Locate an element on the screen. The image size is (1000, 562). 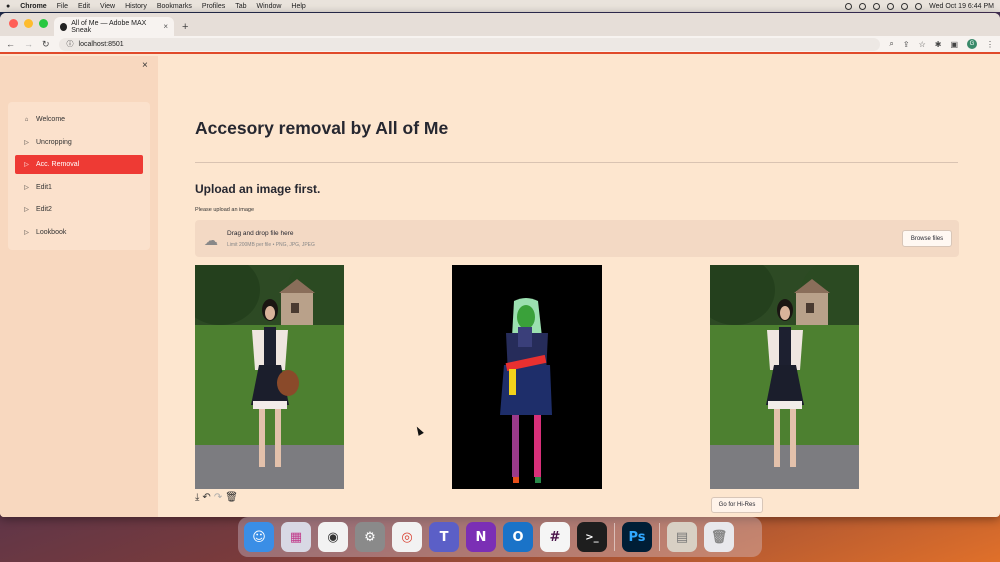
sidebar-close-icon: × is located at coordinates (145, 65).